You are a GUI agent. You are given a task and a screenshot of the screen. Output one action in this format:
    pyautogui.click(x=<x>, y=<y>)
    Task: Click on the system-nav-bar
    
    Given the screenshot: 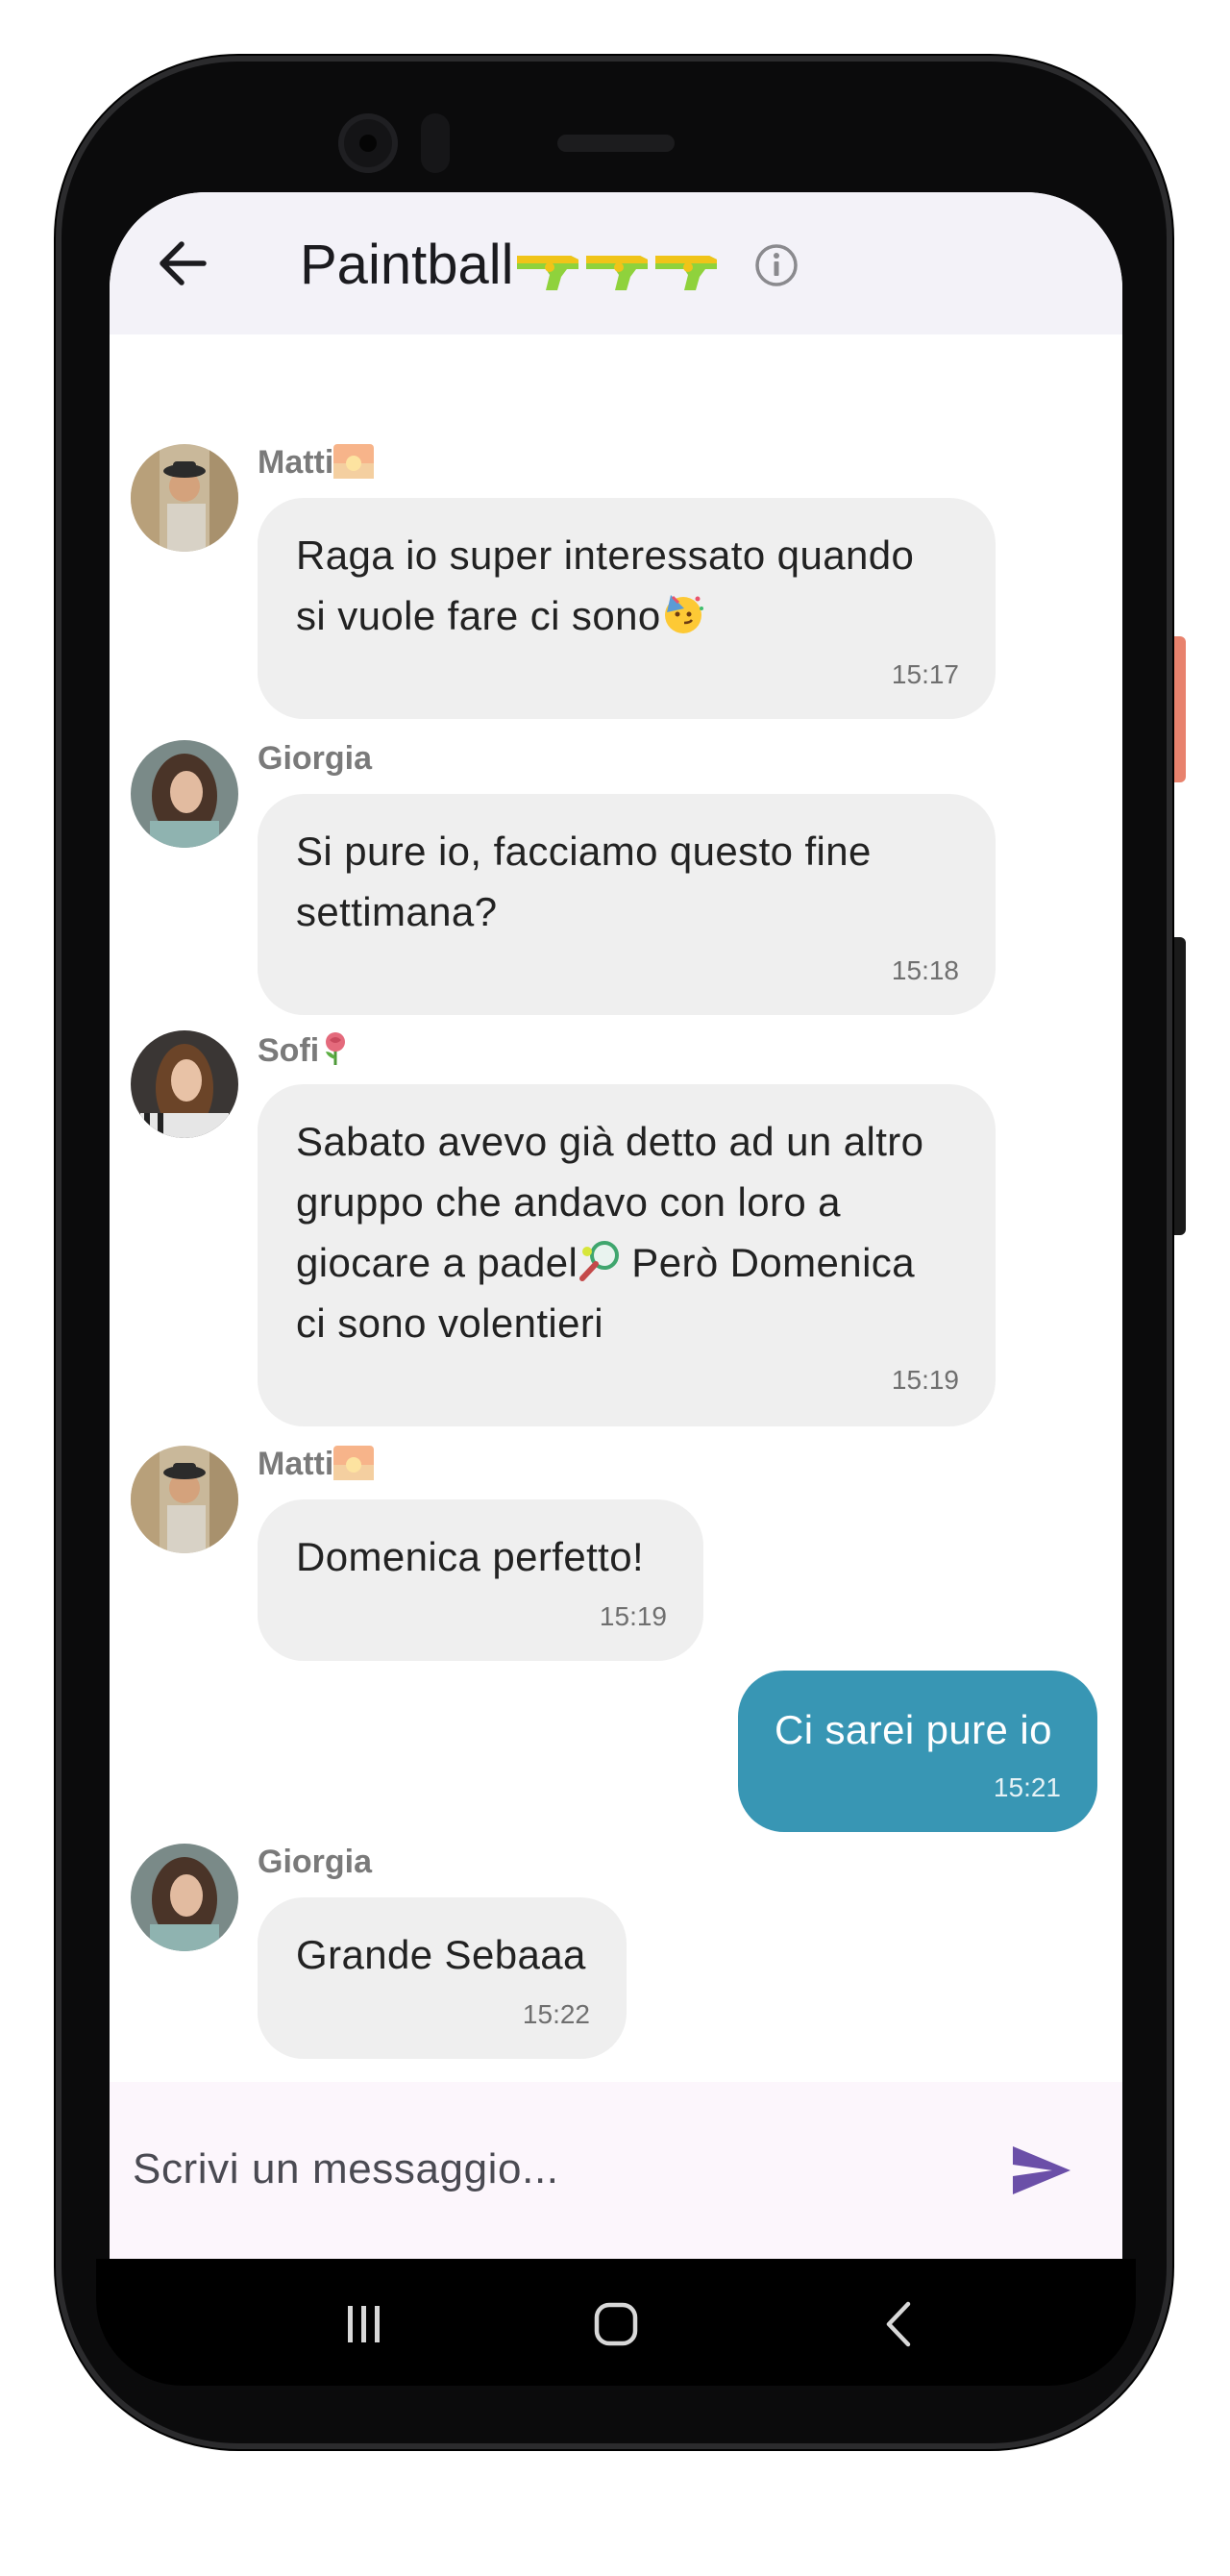 What is the action you would take?
    pyautogui.click(x=616, y=2322)
    